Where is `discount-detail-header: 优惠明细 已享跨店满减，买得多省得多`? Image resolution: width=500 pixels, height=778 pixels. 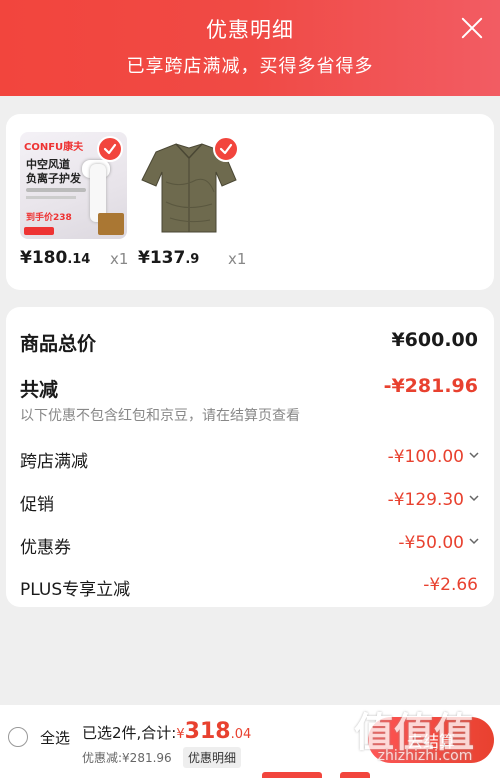
discount-detail-header: 优惠明细 已享跨店满减，买得多省得多 is located at coordinates (250, 48).